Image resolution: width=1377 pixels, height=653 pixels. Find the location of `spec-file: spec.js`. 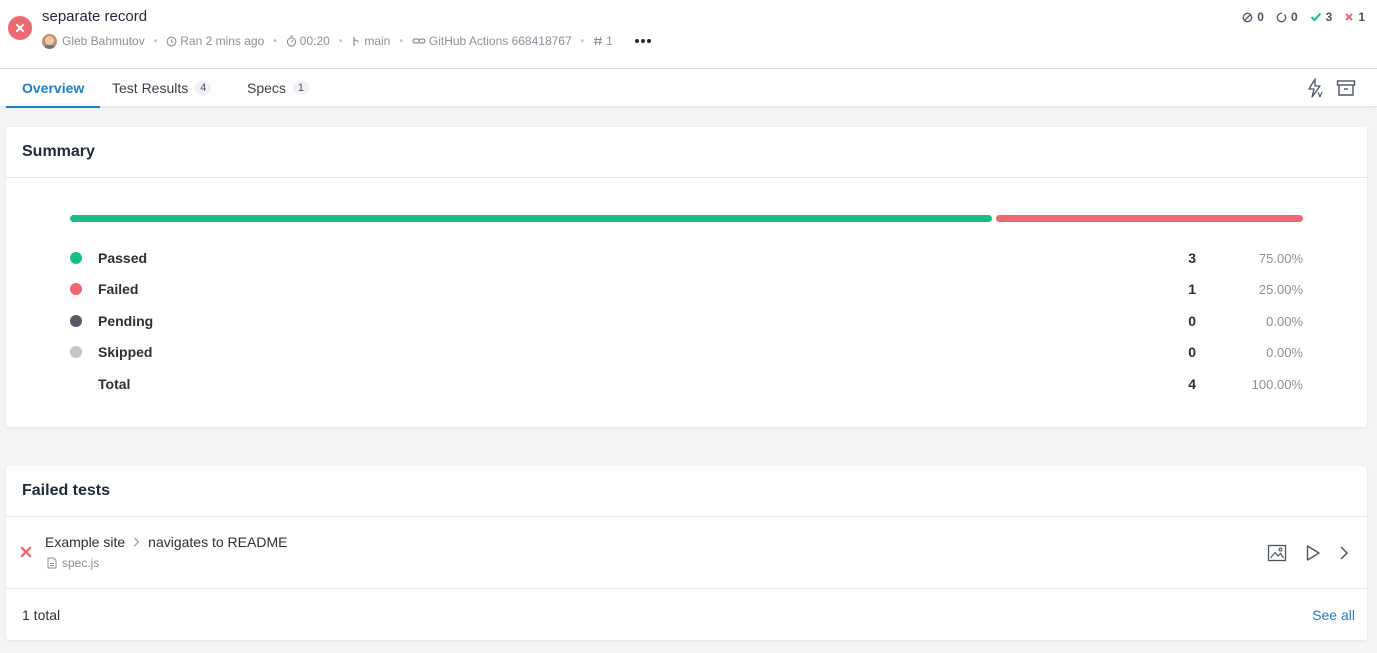

spec-file: spec.js is located at coordinates (73, 563).